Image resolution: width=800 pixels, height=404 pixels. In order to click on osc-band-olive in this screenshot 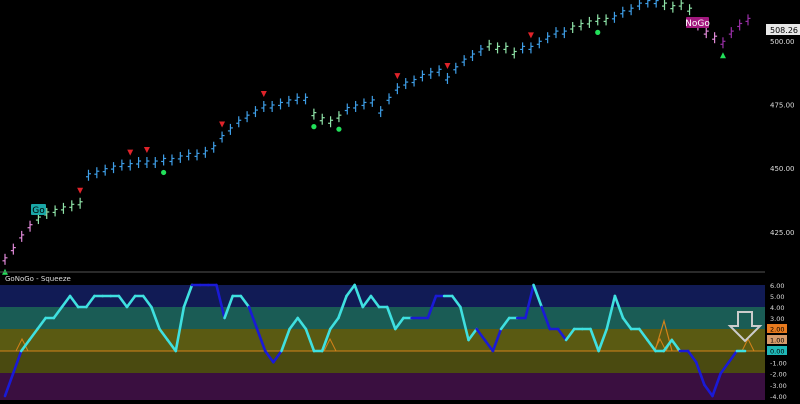, I will do `click(382, 340)`.